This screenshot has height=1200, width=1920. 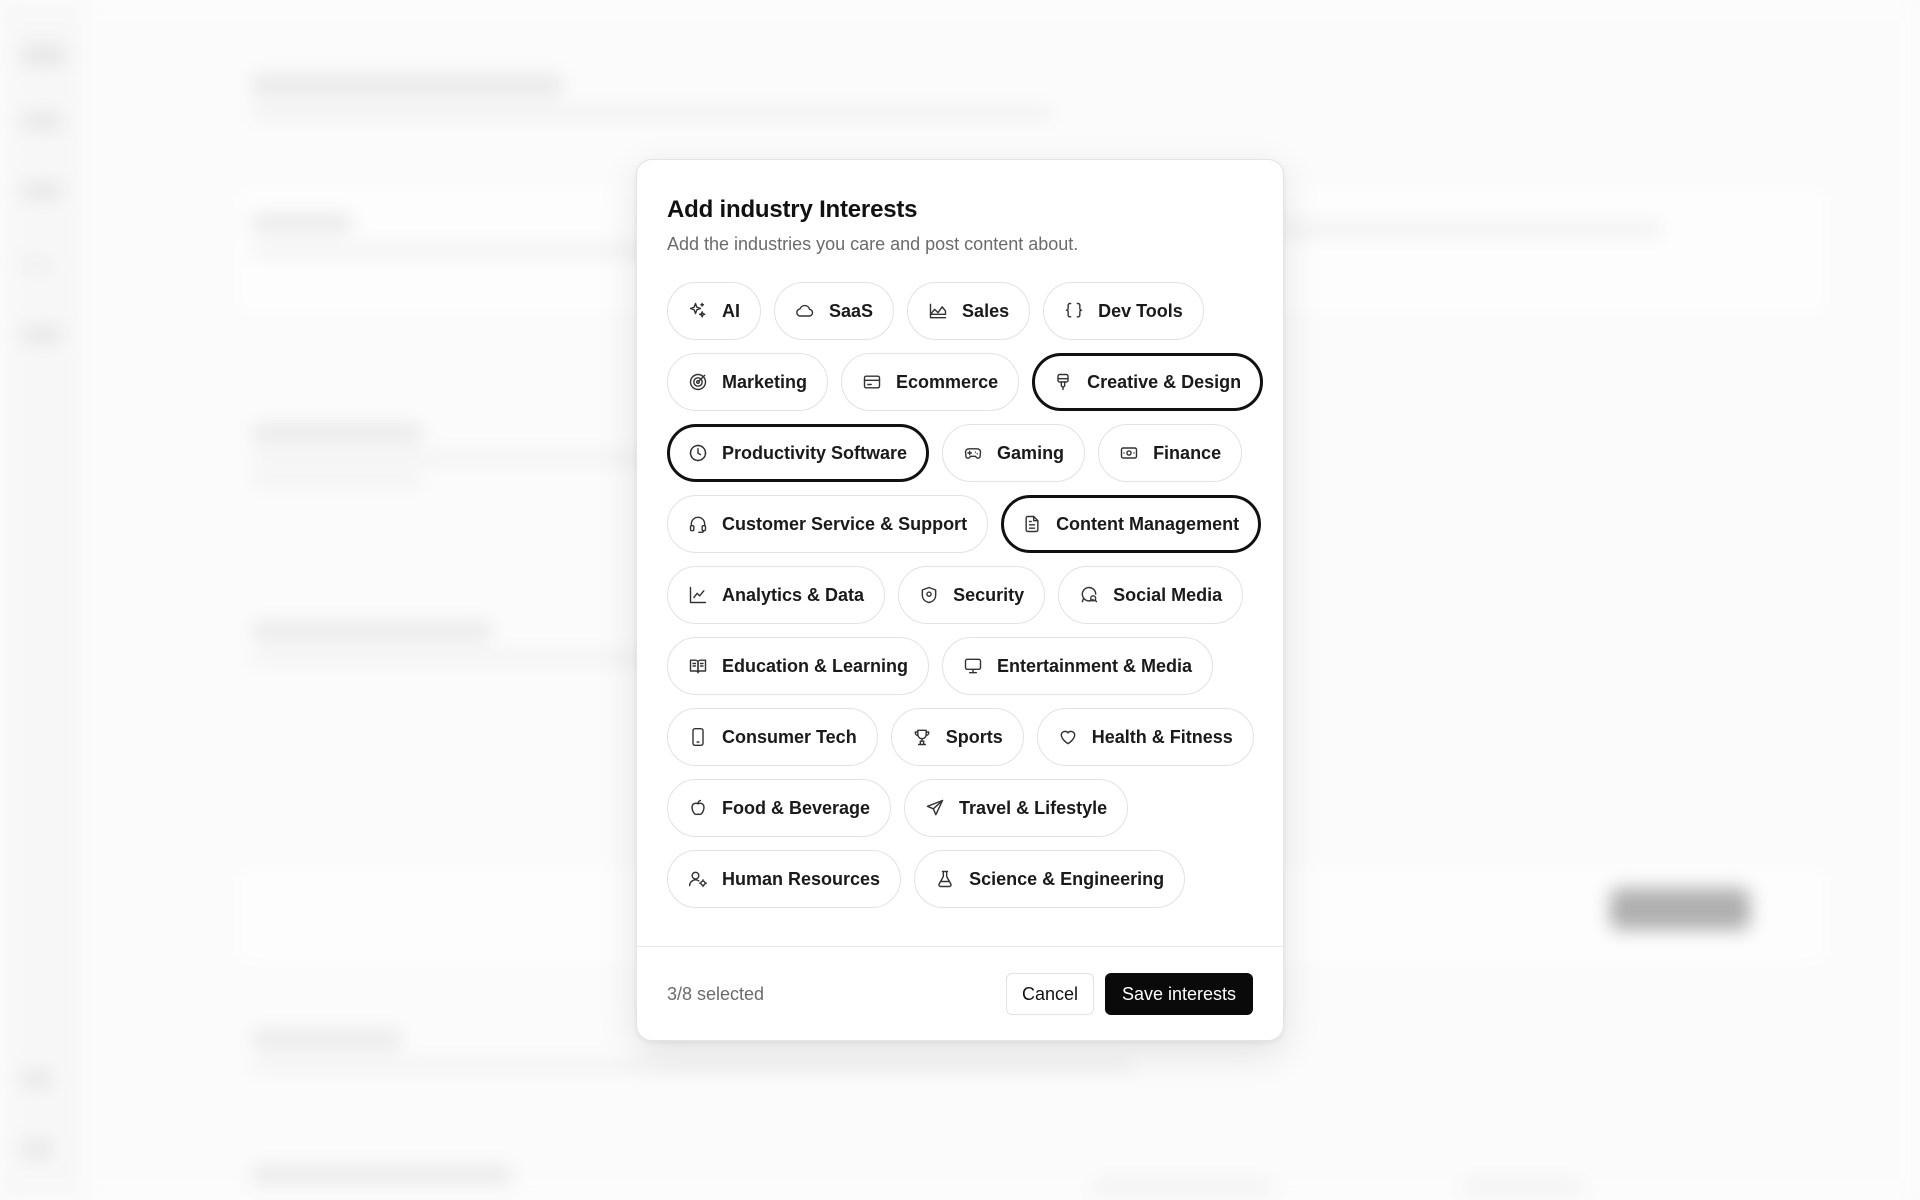 I want to click on apple-icon, so click(x=698, y=808).